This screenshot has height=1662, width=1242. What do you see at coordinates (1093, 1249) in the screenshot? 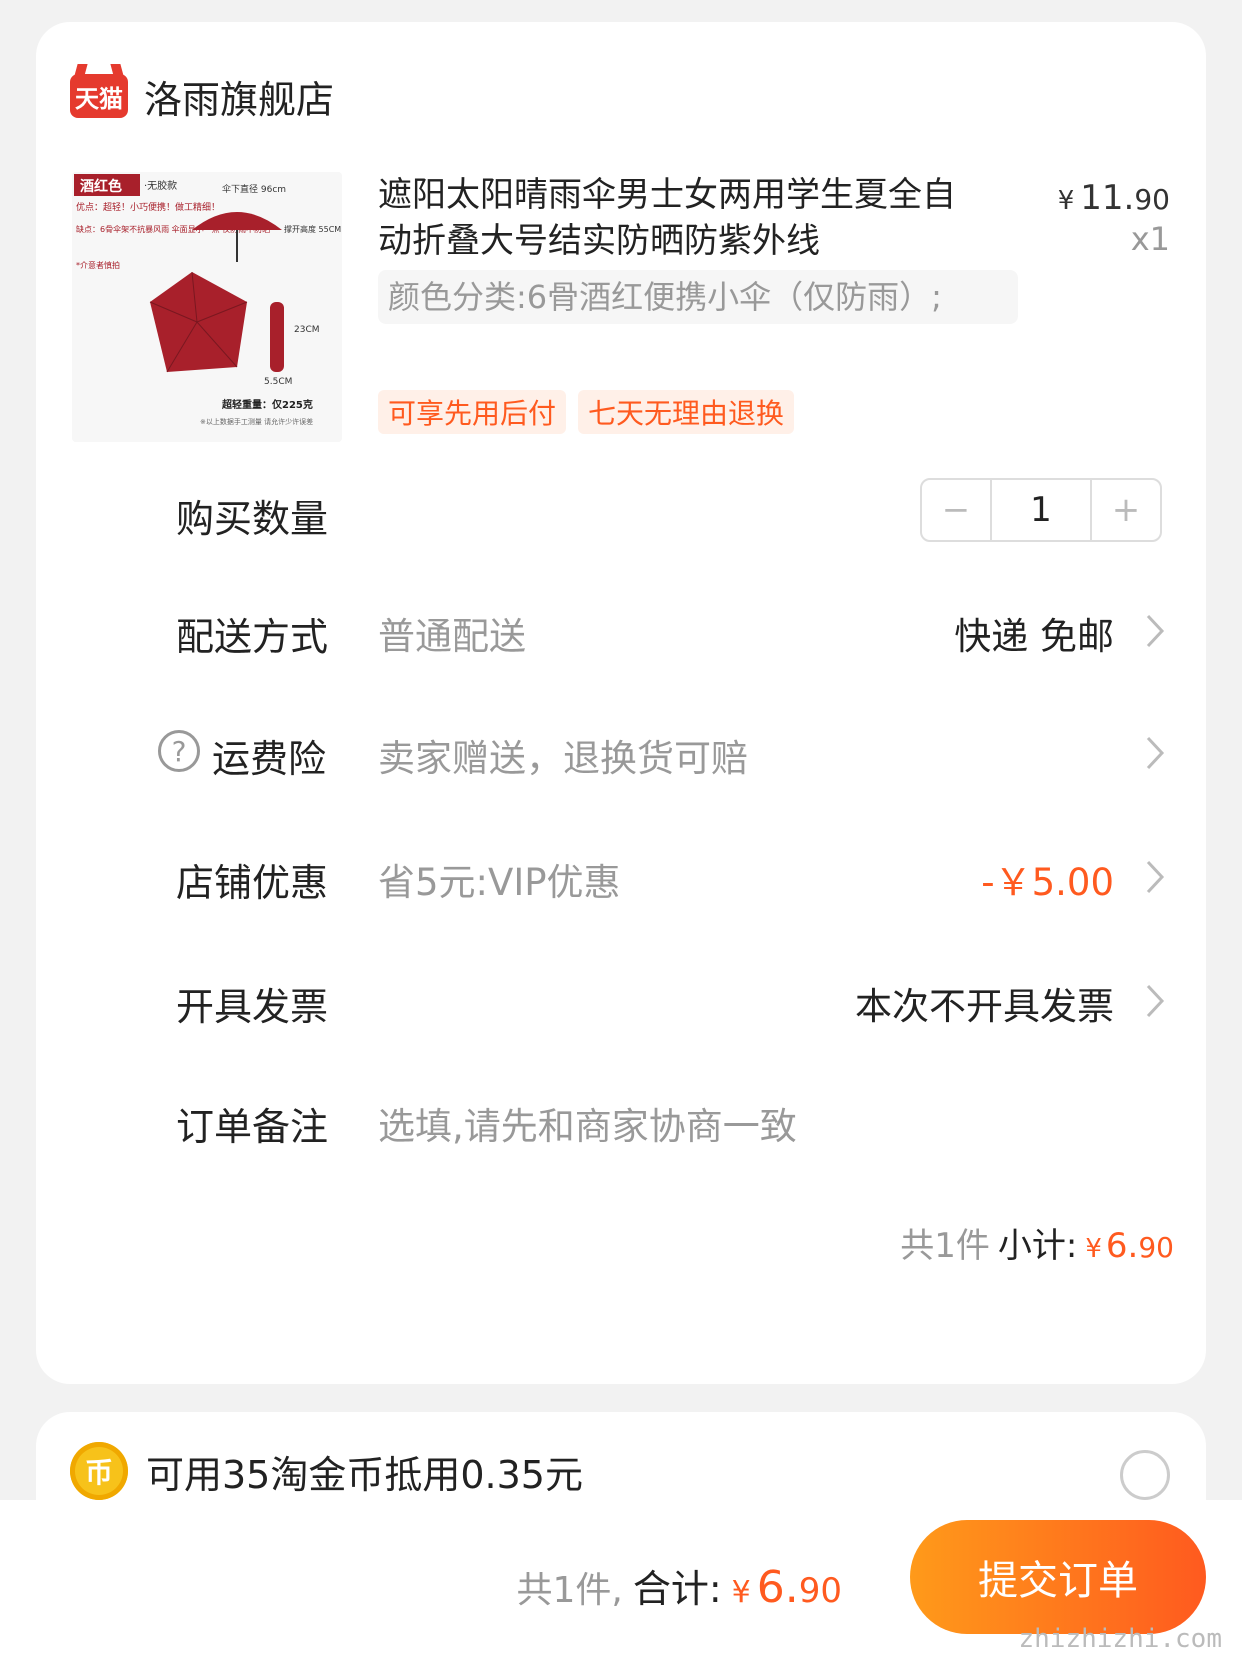
I see `subtotal-currency: ¥` at bounding box center [1093, 1249].